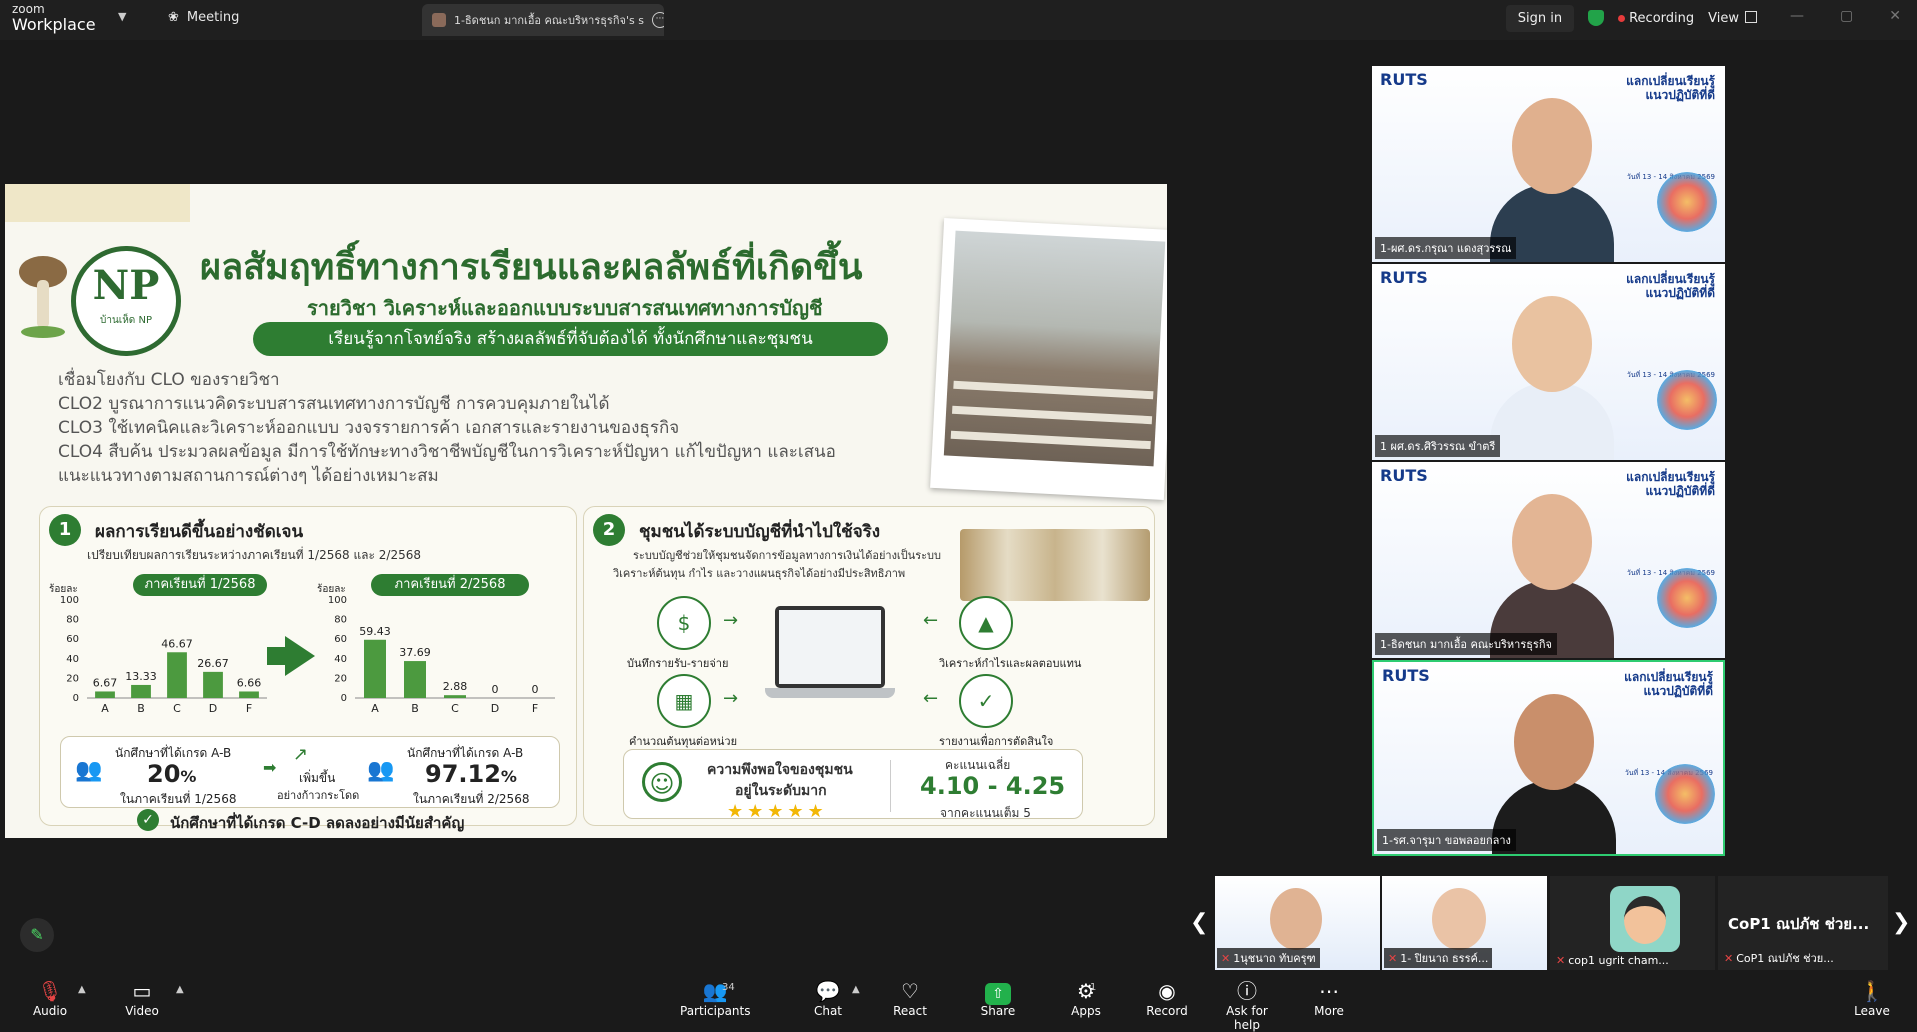  I want to click on recording-indicator: Recording, so click(1656, 18).